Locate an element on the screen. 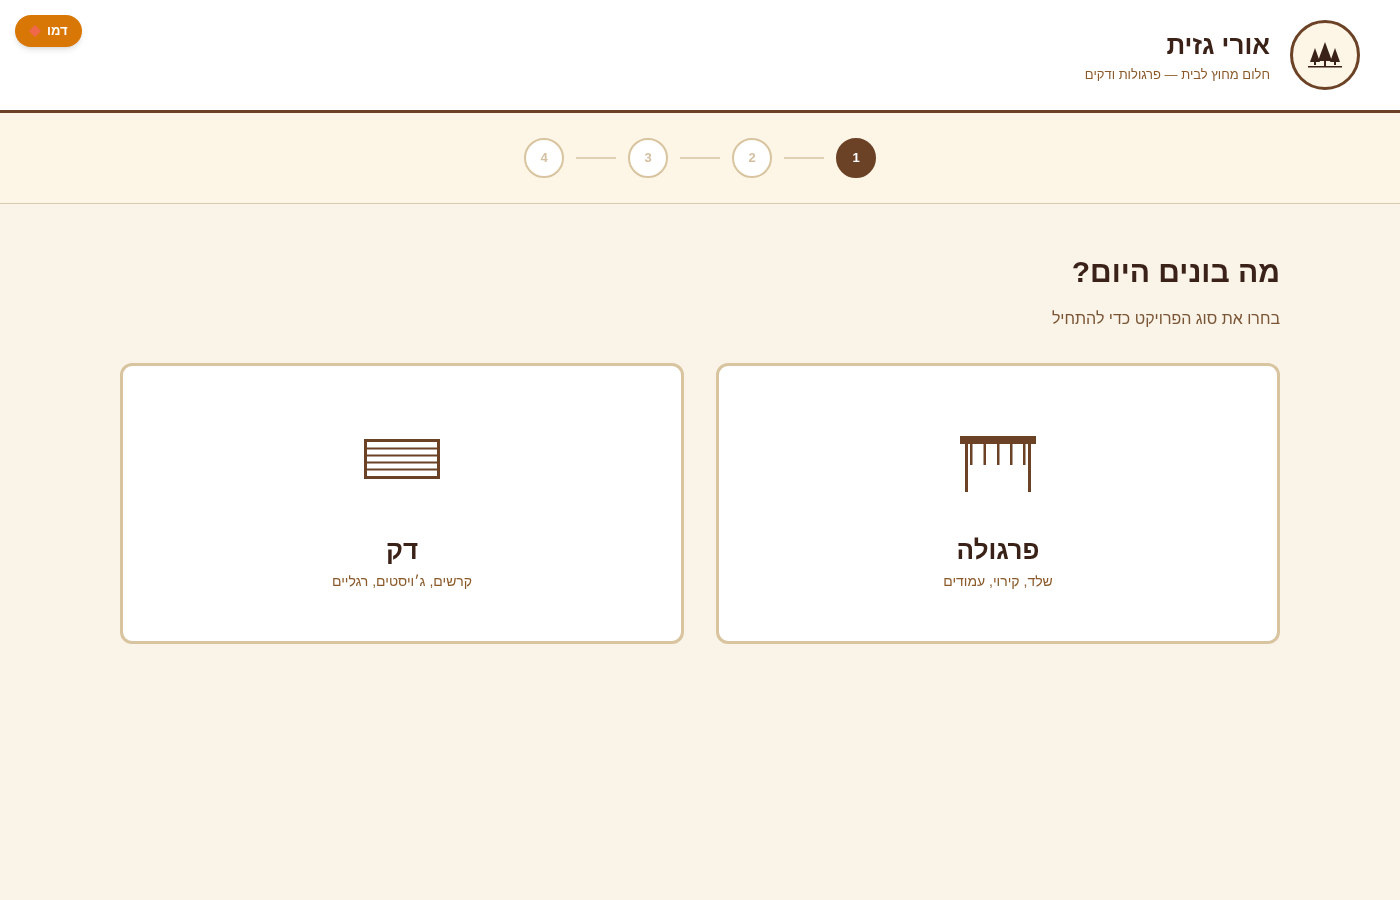 This screenshot has height=900, width=1400. site-title: אורי גזית is located at coordinates (1218, 44).